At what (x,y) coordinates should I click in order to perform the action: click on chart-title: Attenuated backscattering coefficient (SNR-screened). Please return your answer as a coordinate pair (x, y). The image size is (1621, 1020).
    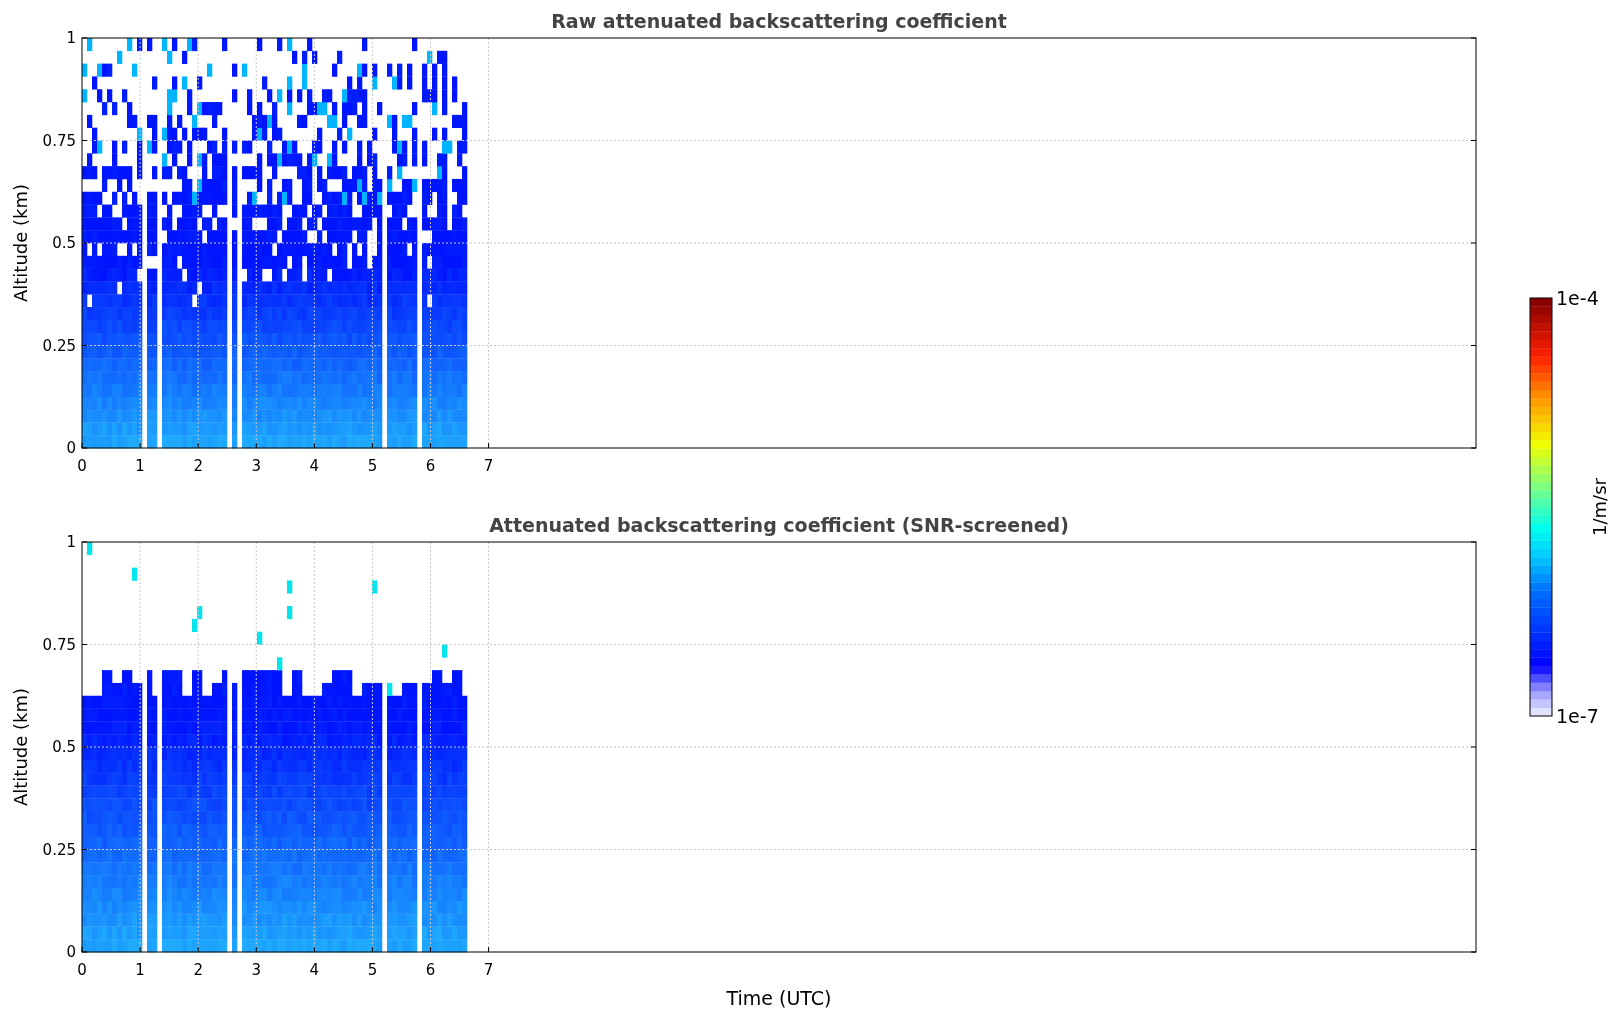
    Looking at the image, I should click on (779, 525).